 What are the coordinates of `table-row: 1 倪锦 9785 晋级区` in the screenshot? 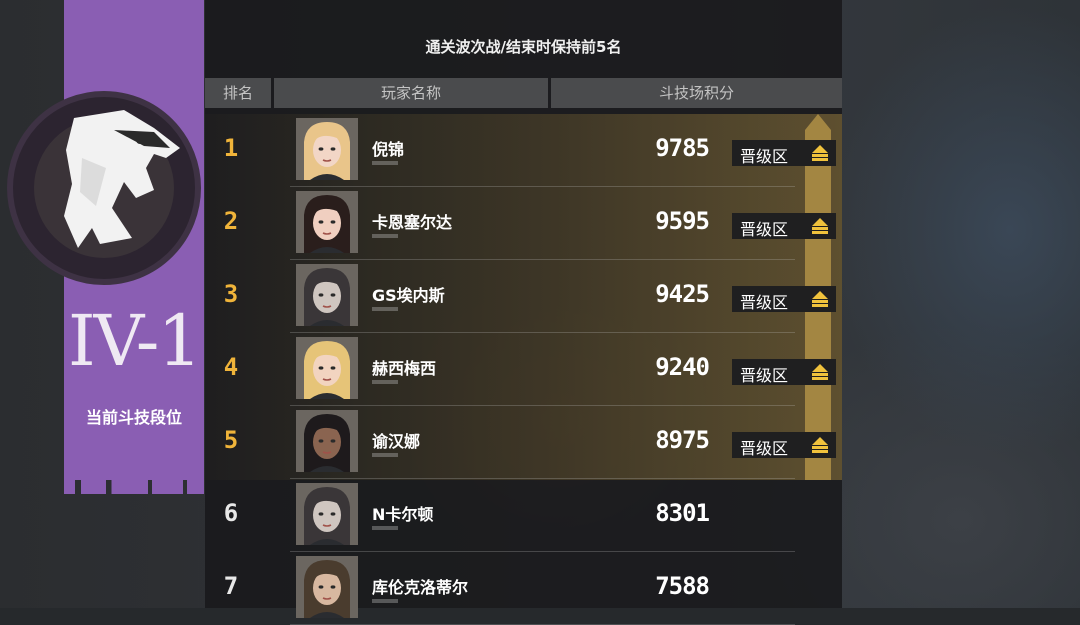 It's located at (523, 150).